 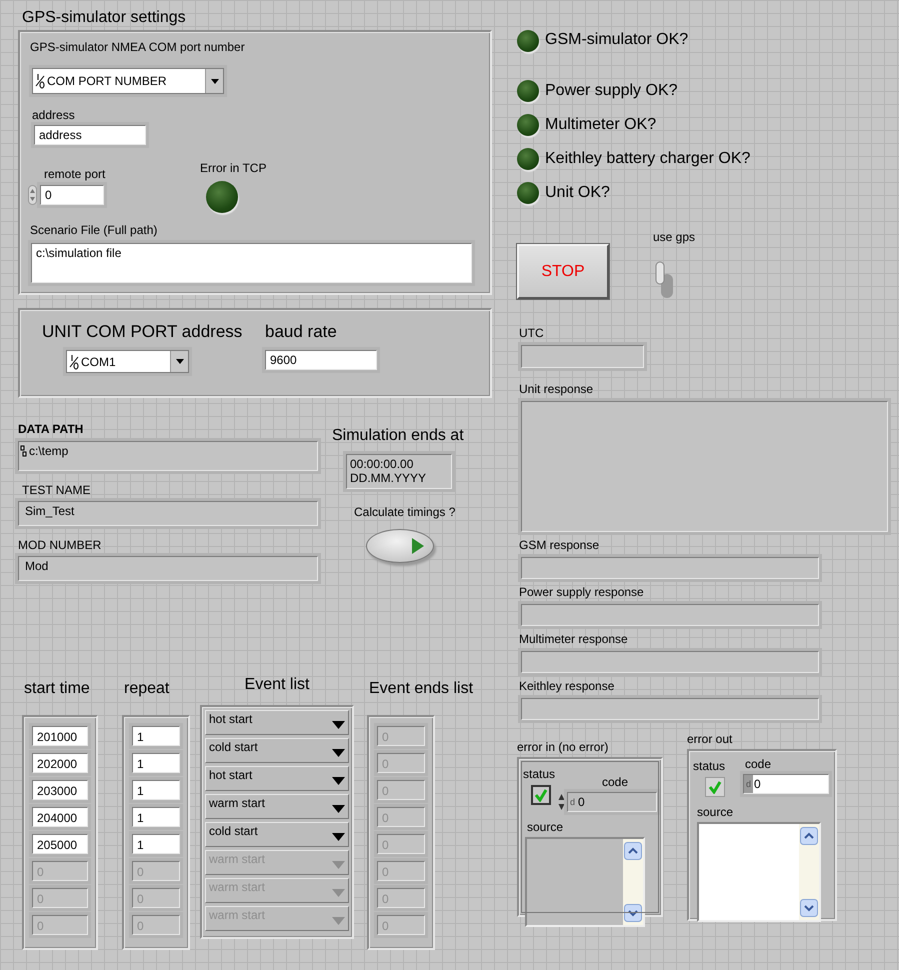 What do you see at coordinates (75, 174) in the screenshot?
I see `field-label: remote port` at bounding box center [75, 174].